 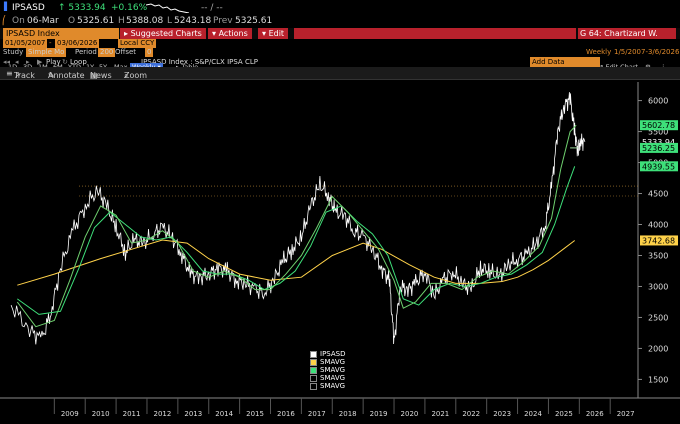 I want to click on quote-prev: 5325.61, so click(x=254, y=21).